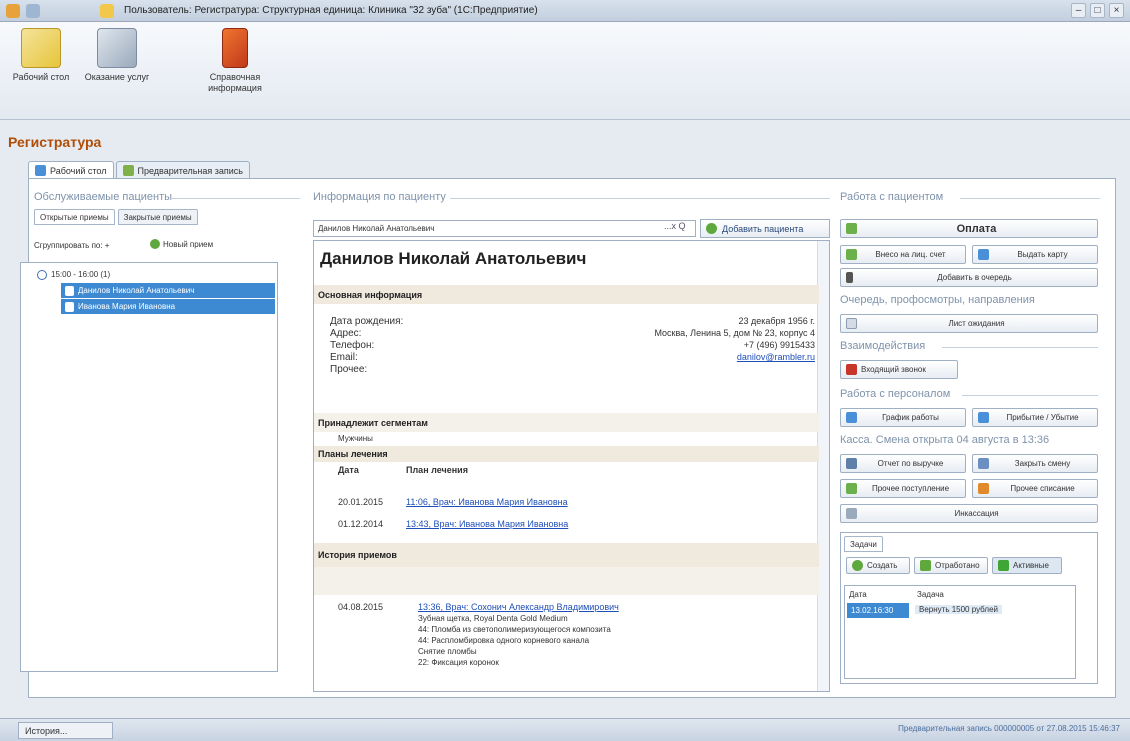  What do you see at coordinates (361, 607) in the screenshot?
I see `history-date: 04.08.2015` at bounding box center [361, 607].